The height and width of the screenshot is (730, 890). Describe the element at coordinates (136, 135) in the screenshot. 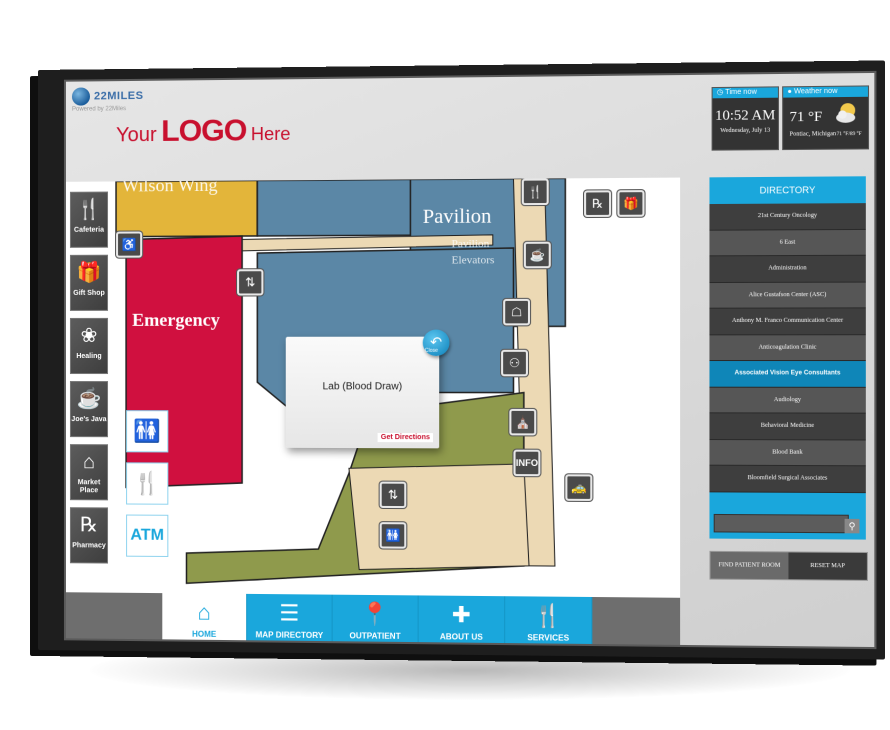

I see `logo-your: Your` at that location.